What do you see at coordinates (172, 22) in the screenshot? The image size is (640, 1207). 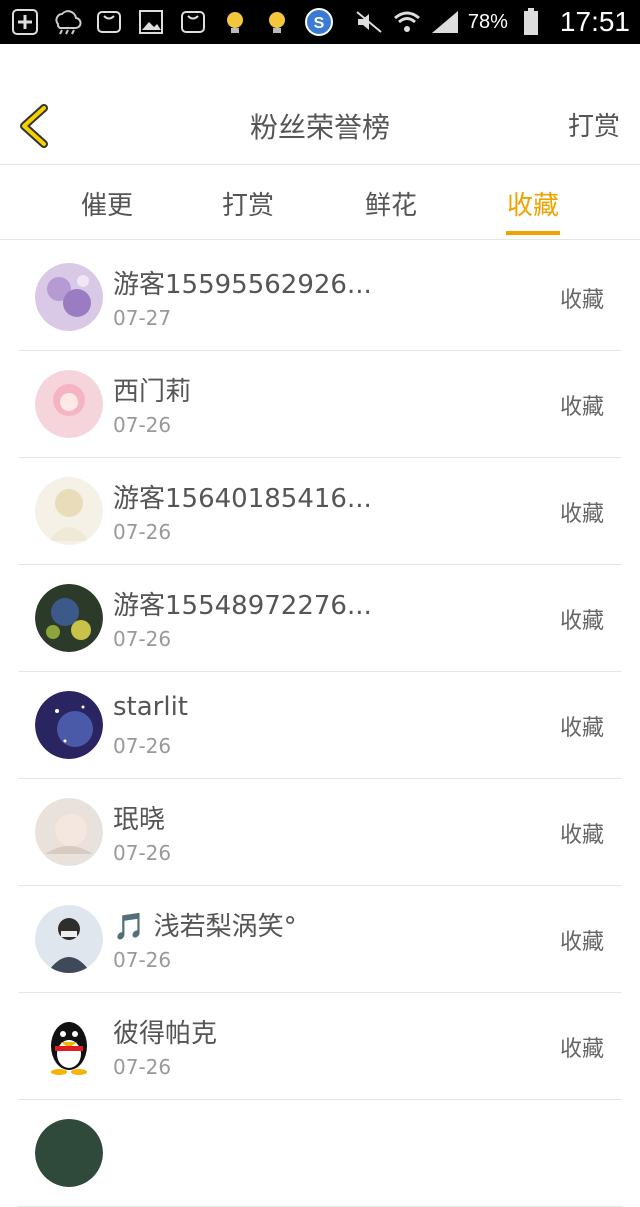 I see `notification-icons: S` at bounding box center [172, 22].